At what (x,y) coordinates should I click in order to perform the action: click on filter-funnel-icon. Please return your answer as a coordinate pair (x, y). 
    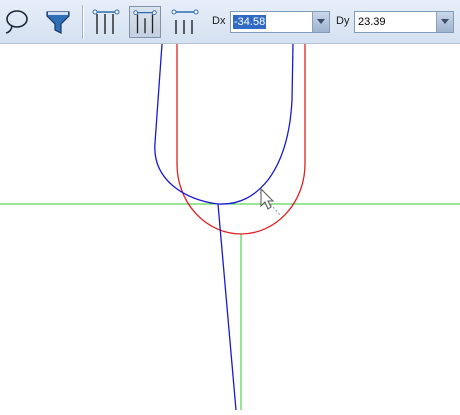
    Looking at the image, I should click on (58, 22).